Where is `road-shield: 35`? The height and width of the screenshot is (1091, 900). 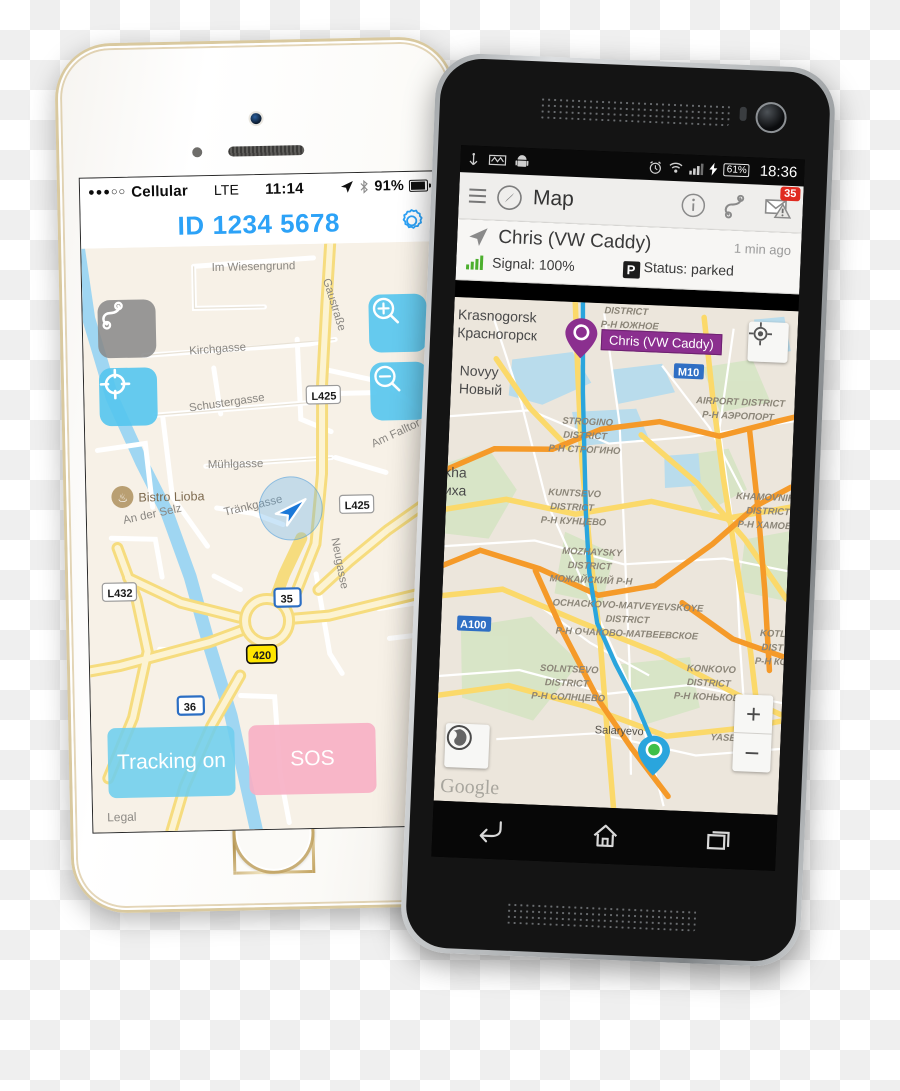 road-shield: 35 is located at coordinates (287, 597).